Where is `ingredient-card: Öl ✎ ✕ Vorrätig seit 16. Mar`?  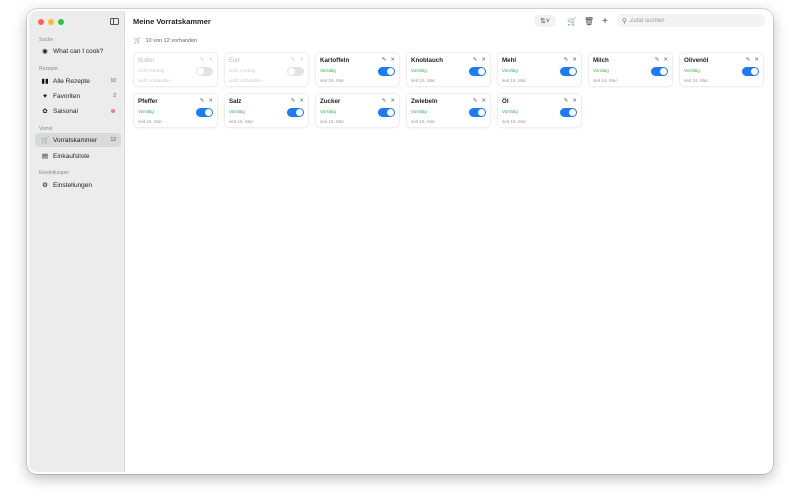 ingredient-card: Öl ✎ ✕ Vorrätig seit 16. Mar is located at coordinates (539, 110).